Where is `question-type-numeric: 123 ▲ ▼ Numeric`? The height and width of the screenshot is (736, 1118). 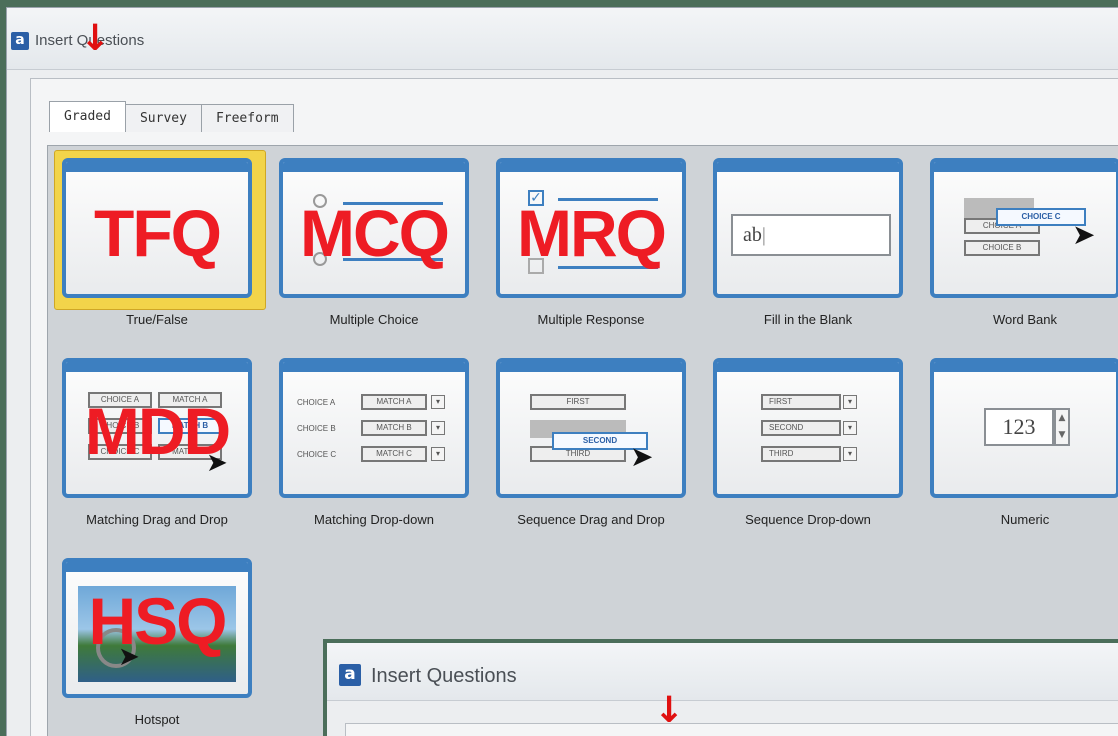
question-type-numeric: 123 ▲ ▼ Numeric is located at coordinates (1024, 442).